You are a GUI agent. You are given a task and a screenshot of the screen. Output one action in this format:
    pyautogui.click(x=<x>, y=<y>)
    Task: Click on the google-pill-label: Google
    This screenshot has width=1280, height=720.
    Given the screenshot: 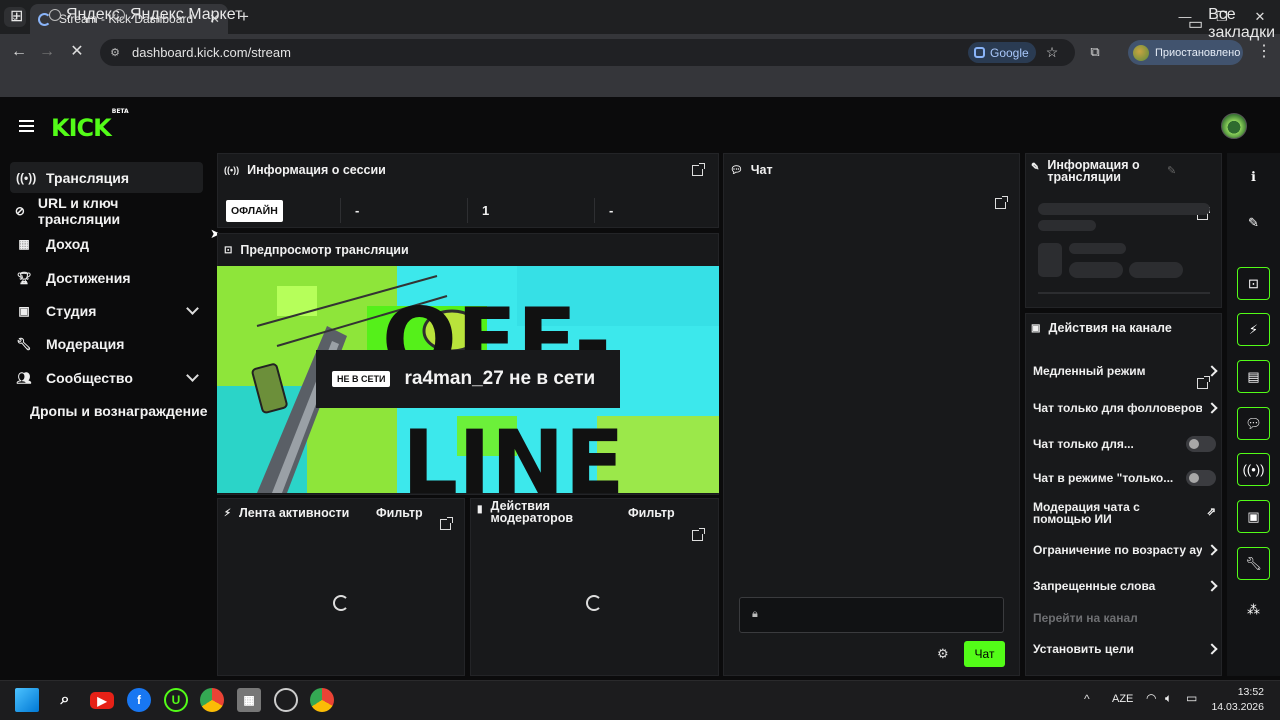 What is the action you would take?
    pyautogui.click(x=1009, y=52)
    